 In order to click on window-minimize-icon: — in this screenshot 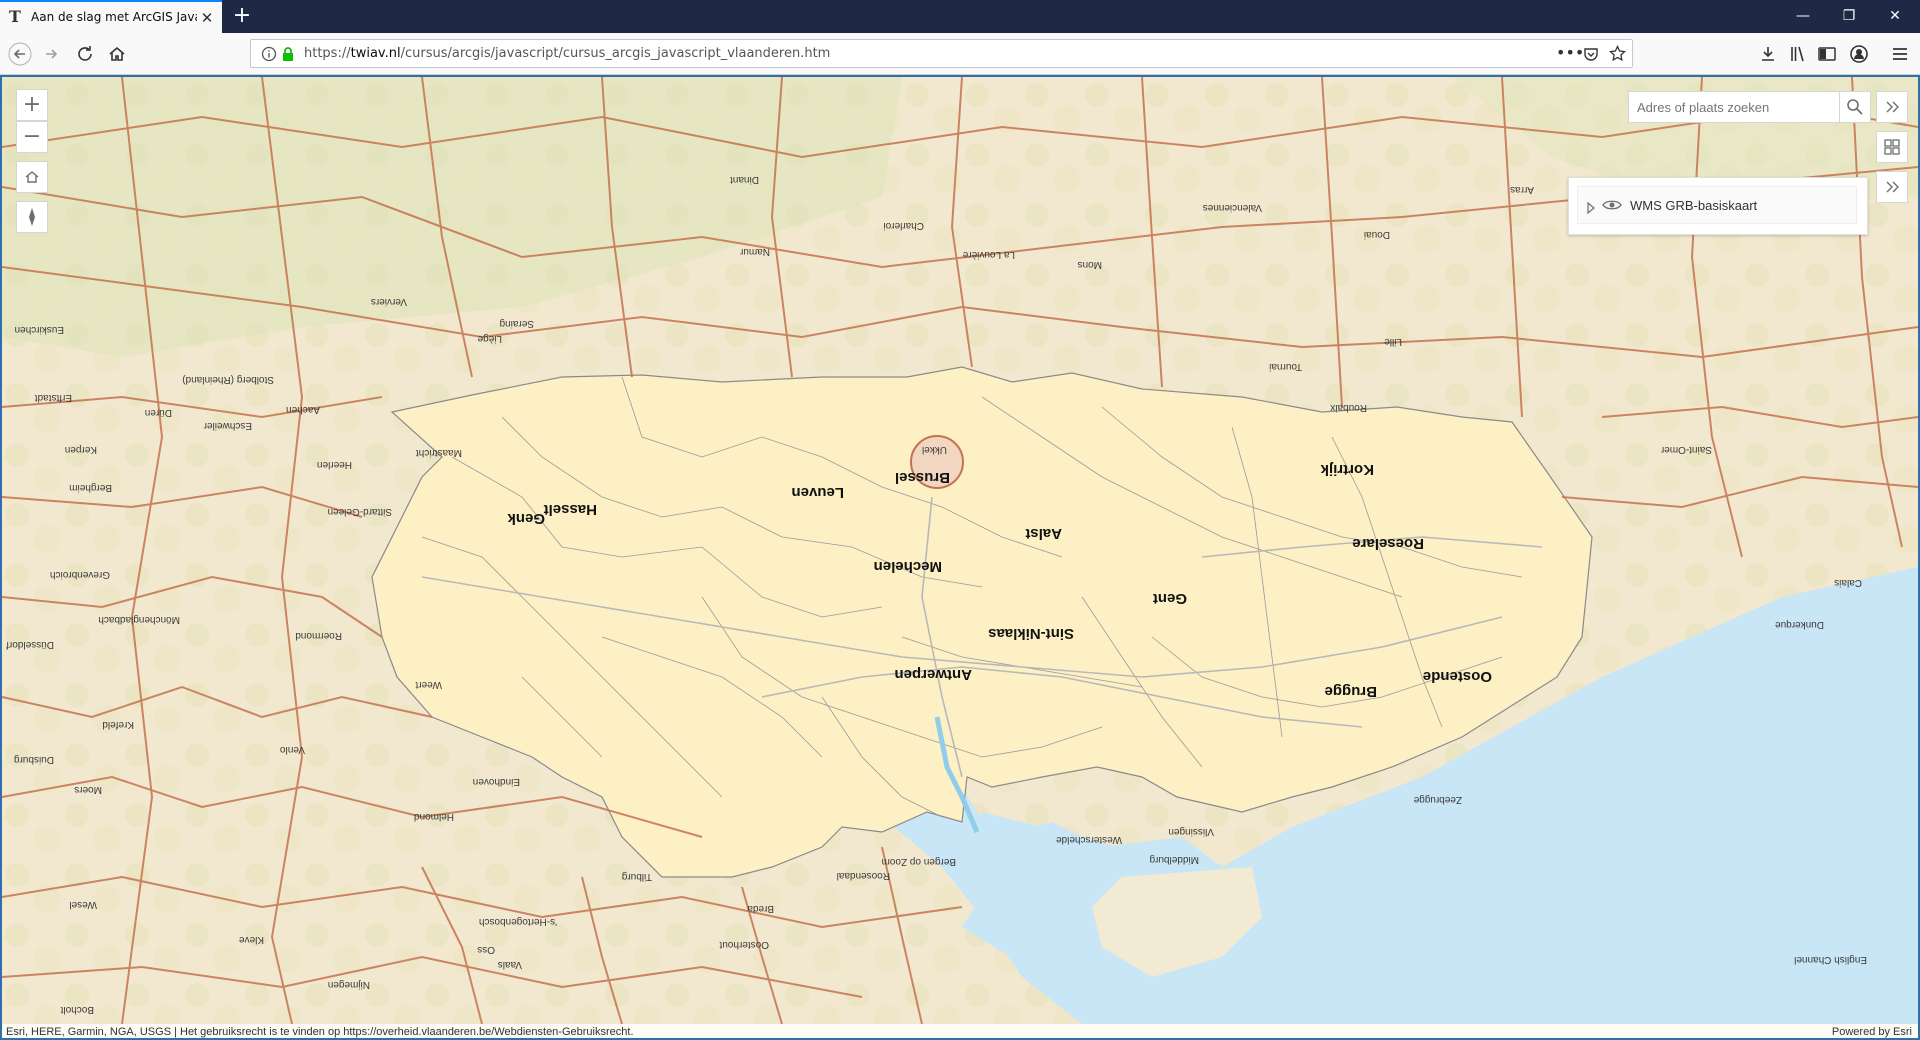, I will do `click(1803, 16)`.